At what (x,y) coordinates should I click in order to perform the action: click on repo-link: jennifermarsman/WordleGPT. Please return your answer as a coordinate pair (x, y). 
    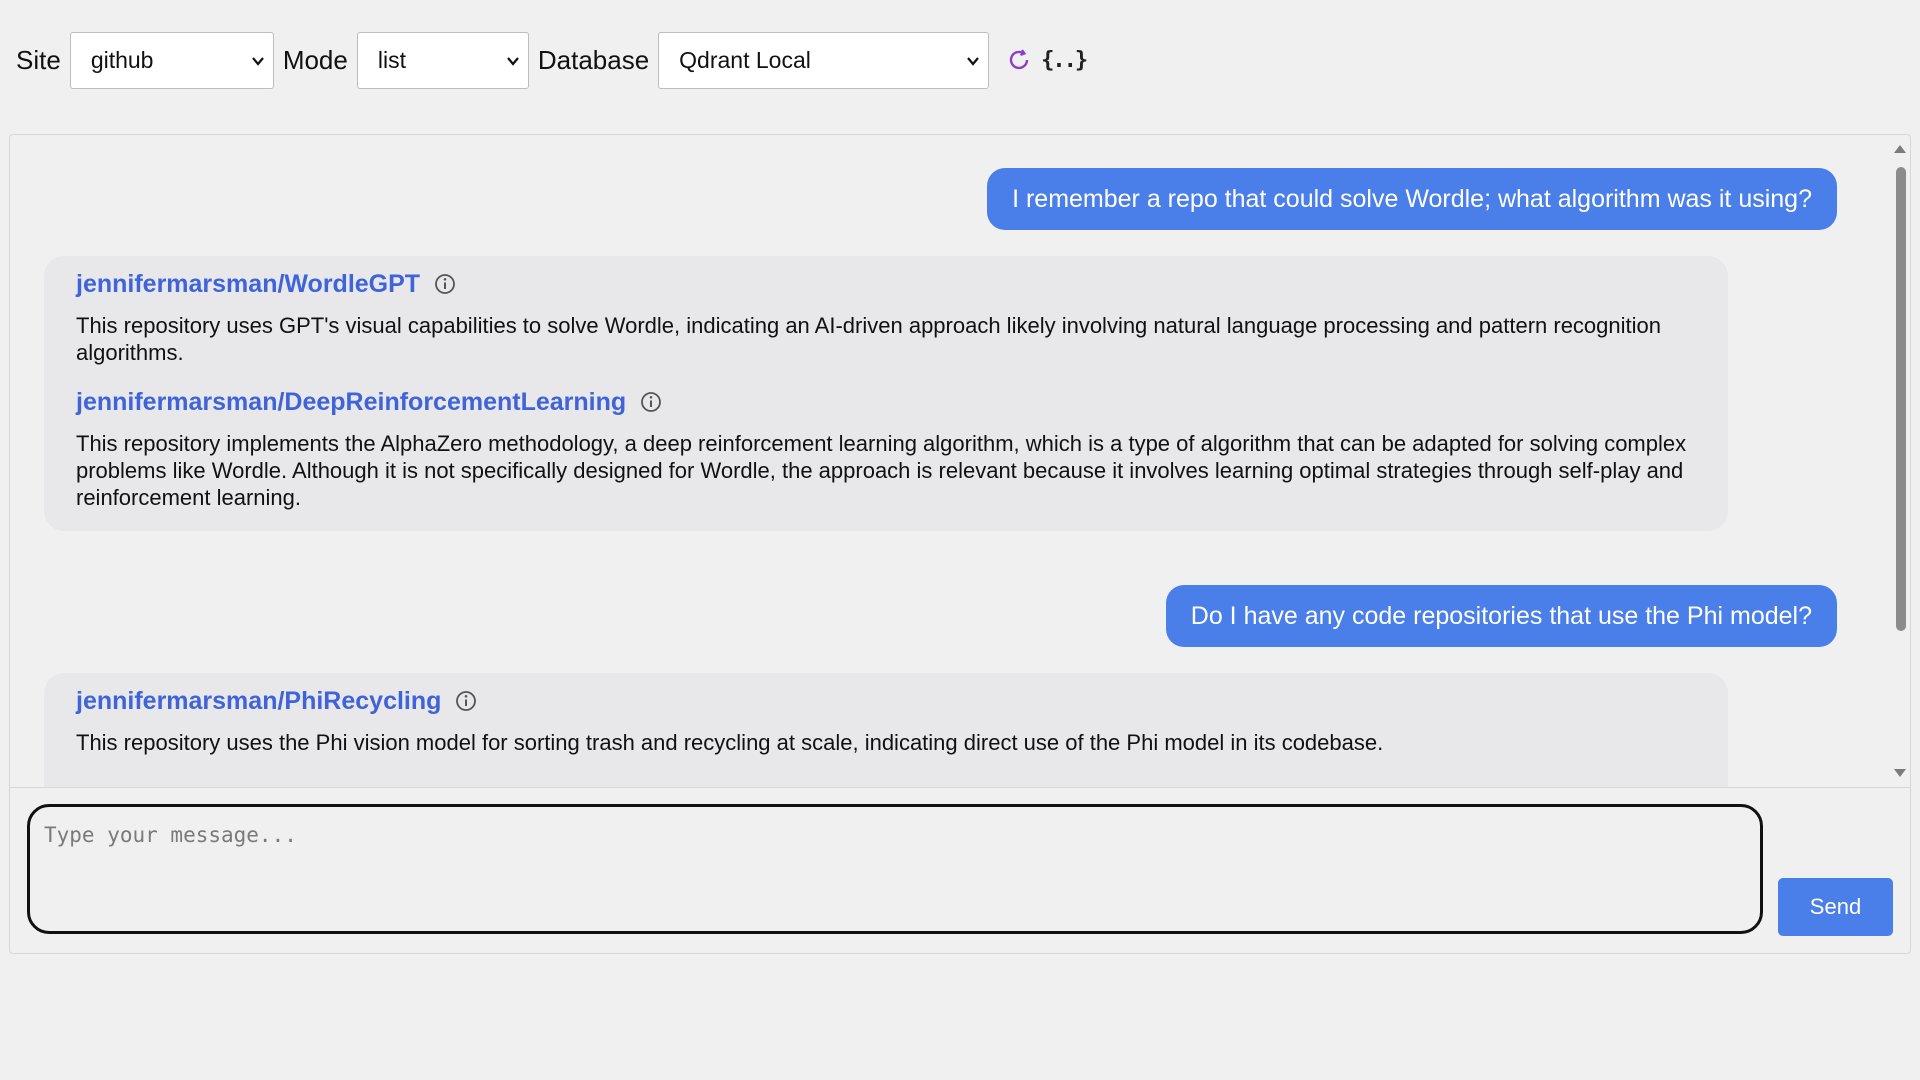
    Looking at the image, I should click on (248, 284).